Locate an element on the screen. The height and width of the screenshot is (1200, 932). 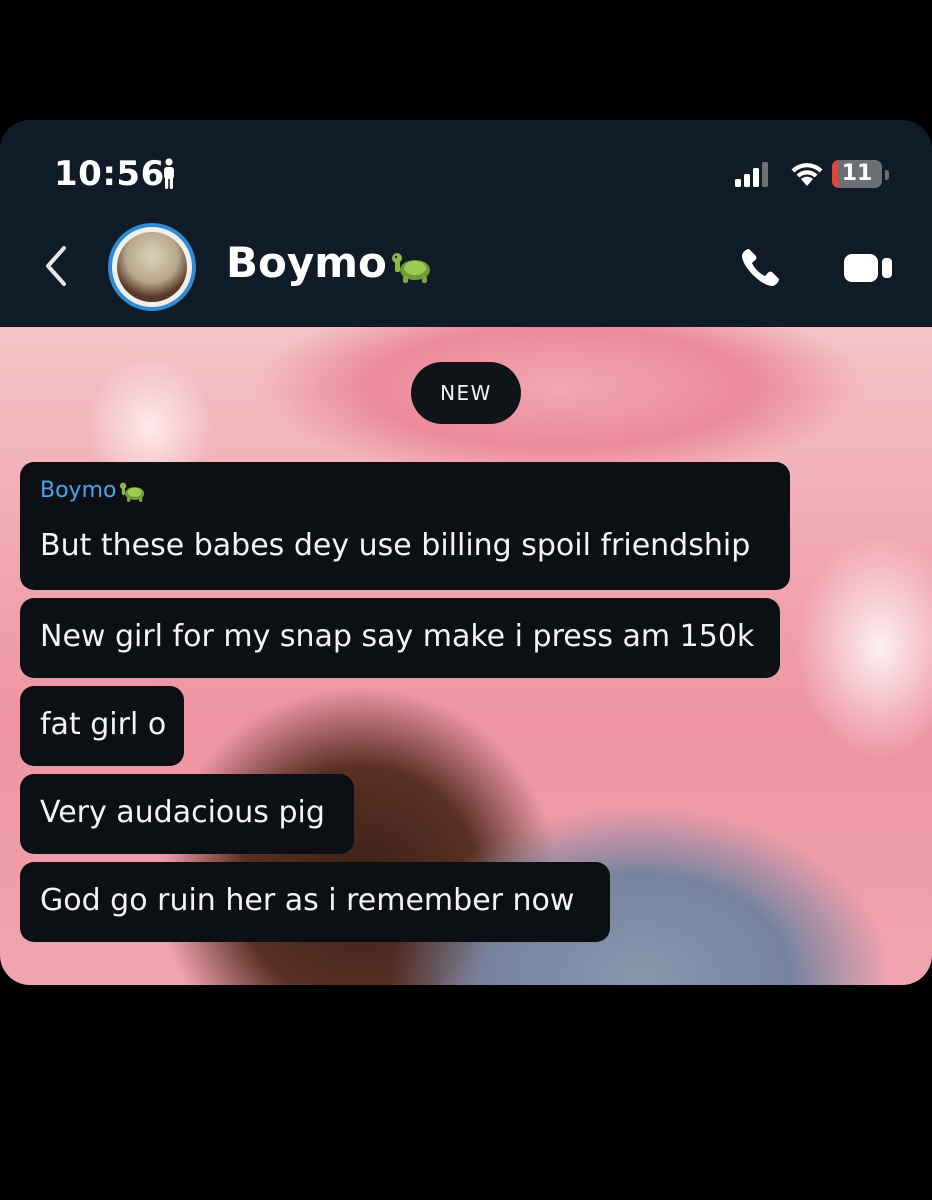
phone-icon is located at coordinates (760, 268).